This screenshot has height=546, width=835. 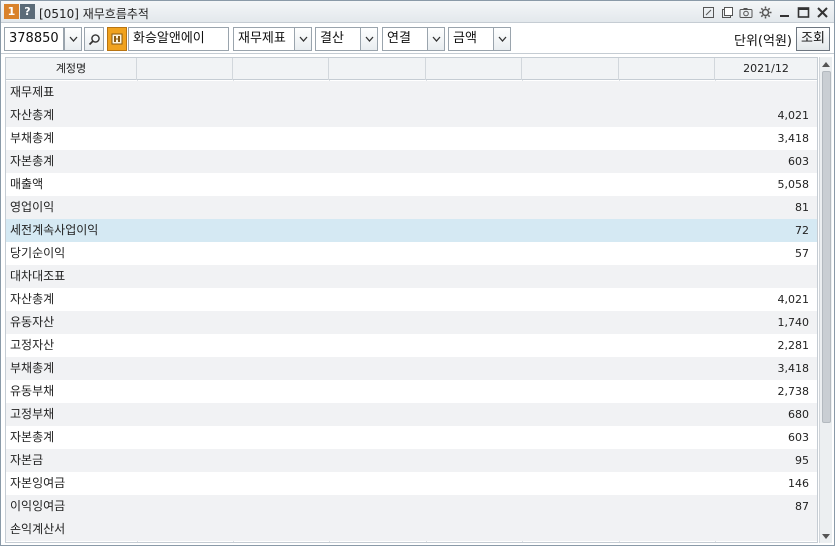 What do you see at coordinates (784, 12) in the screenshot?
I see `minimize-icon` at bounding box center [784, 12].